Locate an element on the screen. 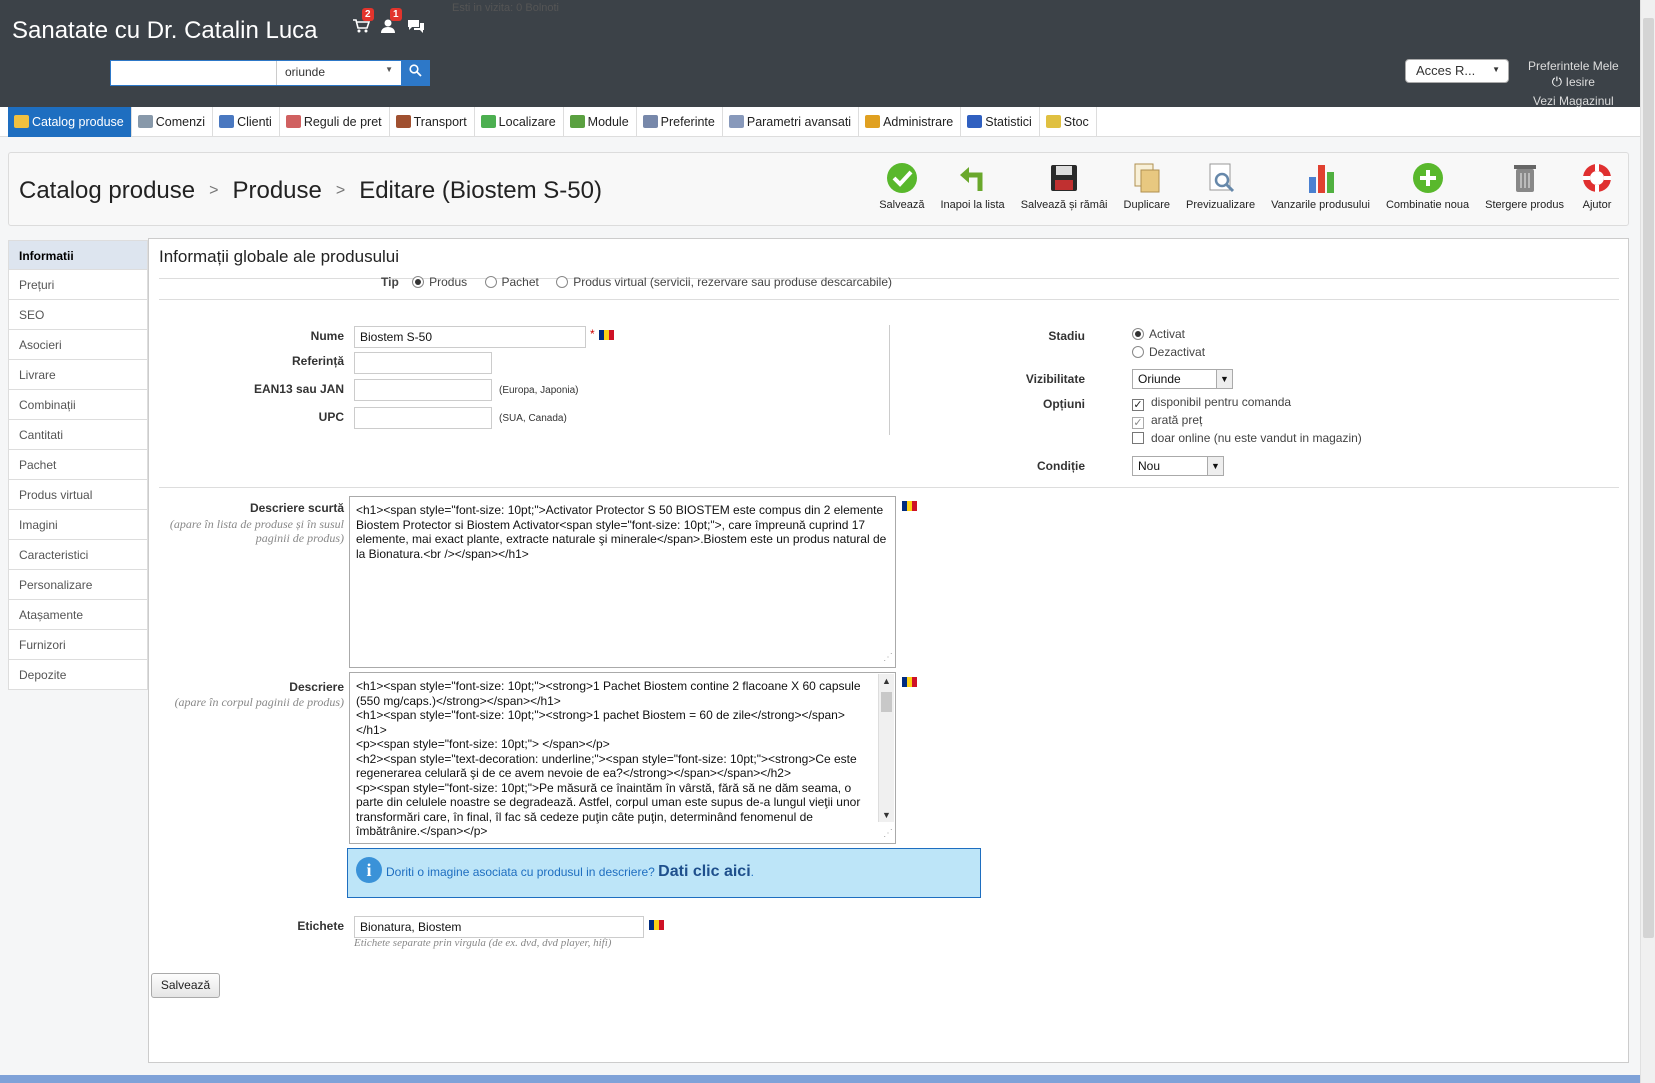 Image resolution: width=1655 pixels, height=1083 pixels. my-preferences-link: Preferintele Mele is located at coordinates (1573, 66).